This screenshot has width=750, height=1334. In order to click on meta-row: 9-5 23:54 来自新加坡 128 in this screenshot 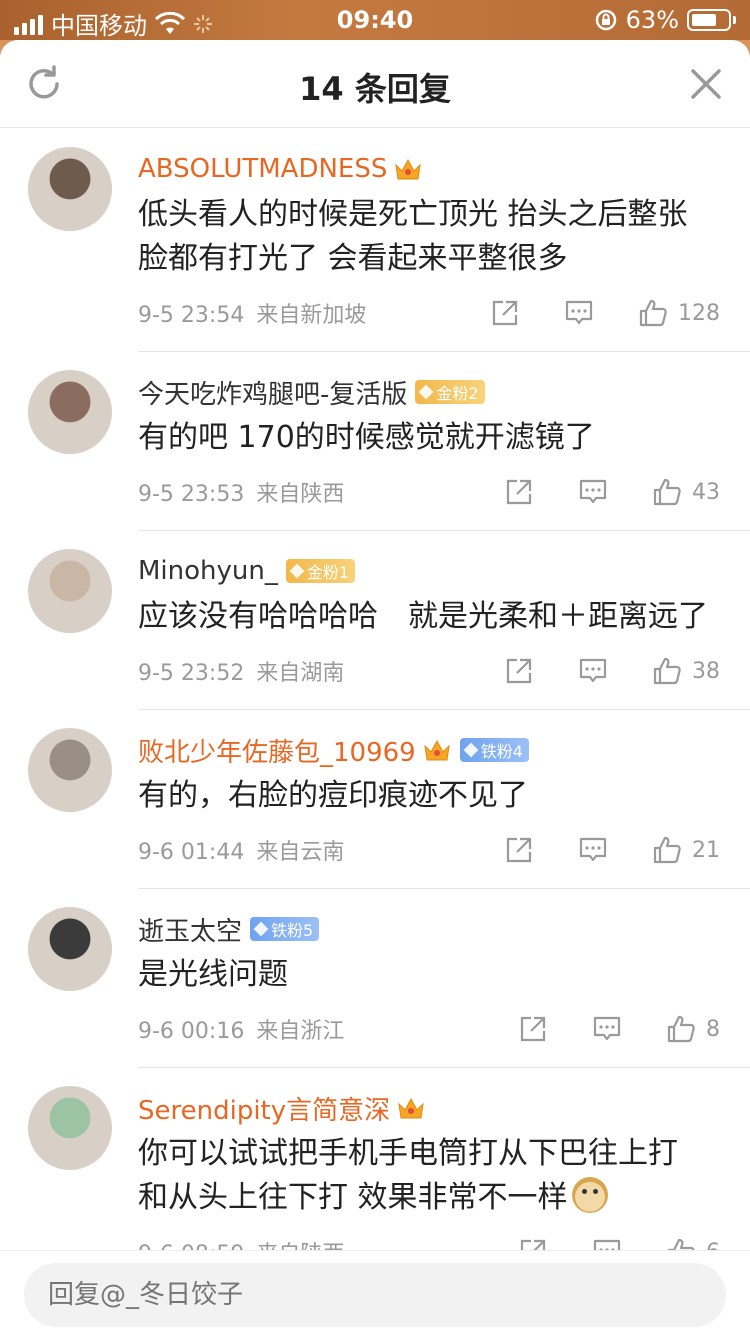, I will do `click(429, 313)`.